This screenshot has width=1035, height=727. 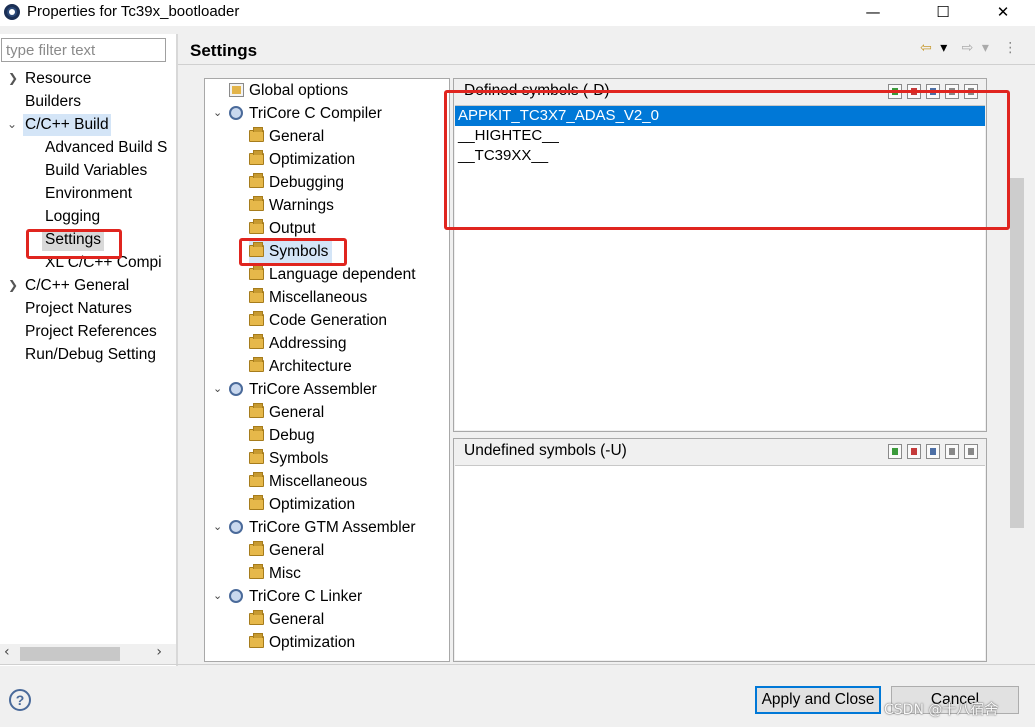 I want to click on back-menu-icon: ▾, so click(x=943, y=48).